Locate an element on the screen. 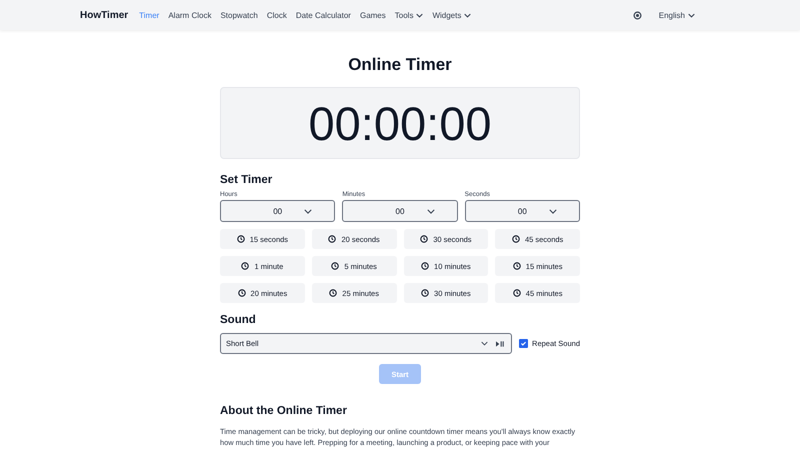  caret-icon is located at coordinates (691, 15).